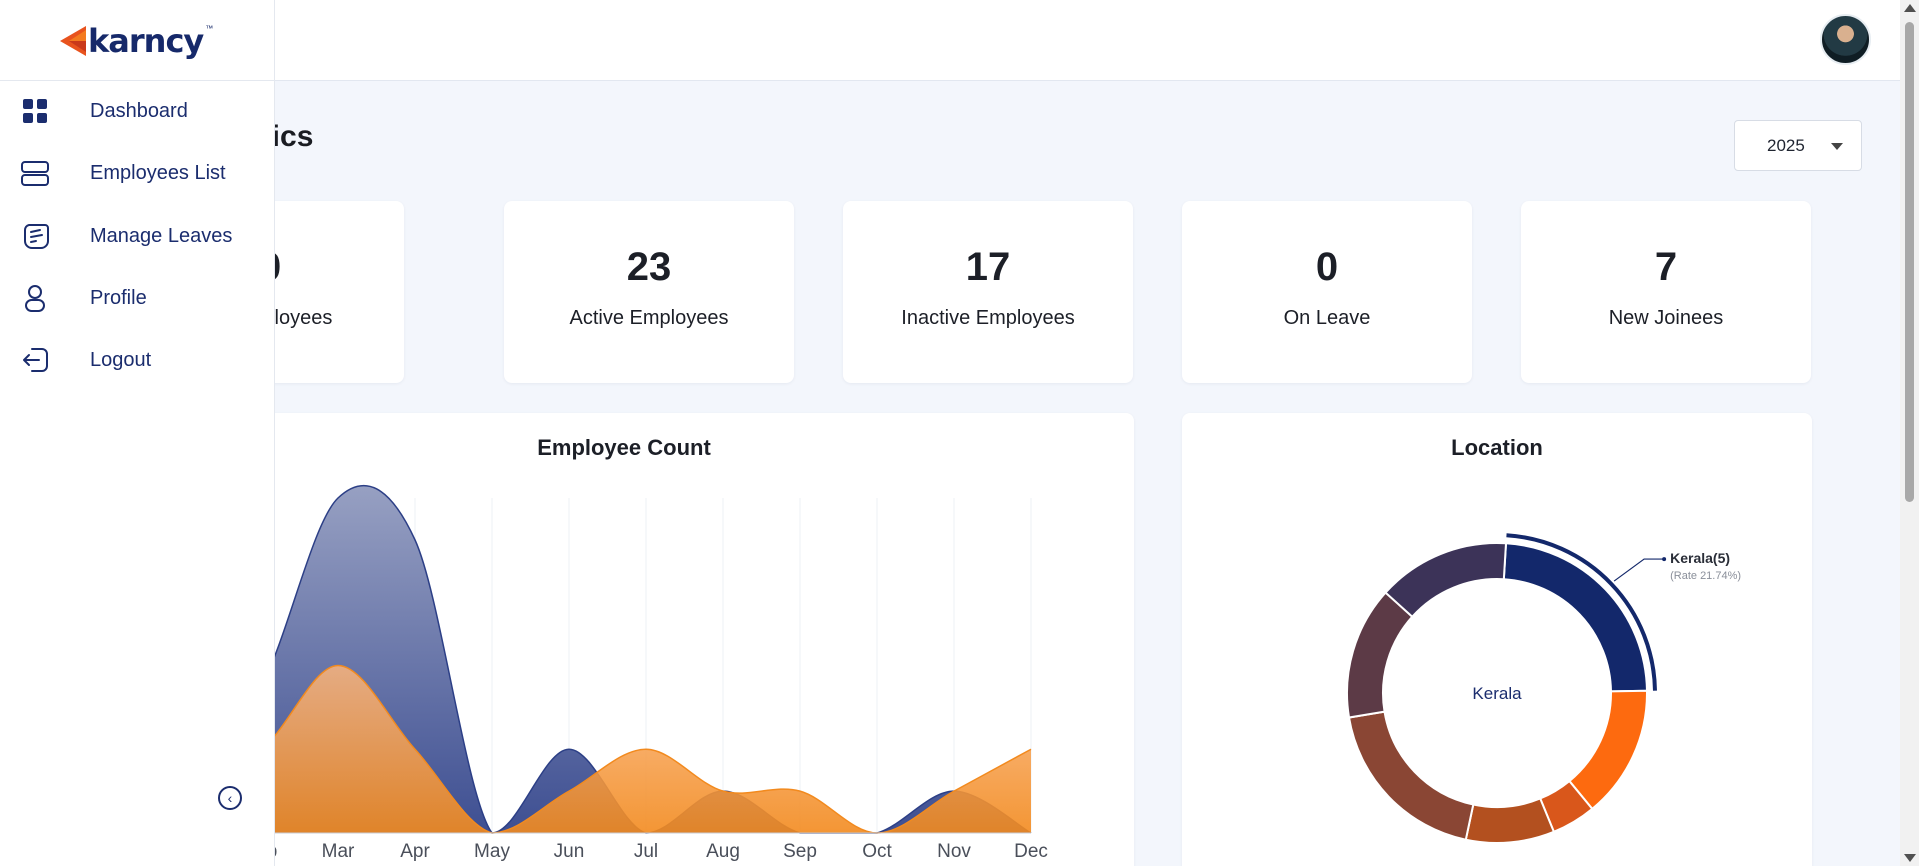 This screenshot has height=866, width=1919. What do you see at coordinates (1705, 576) in the screenshot?
I see `slice-sublabel: (Rate 21.74%)` at bounding box center [1705, 576].